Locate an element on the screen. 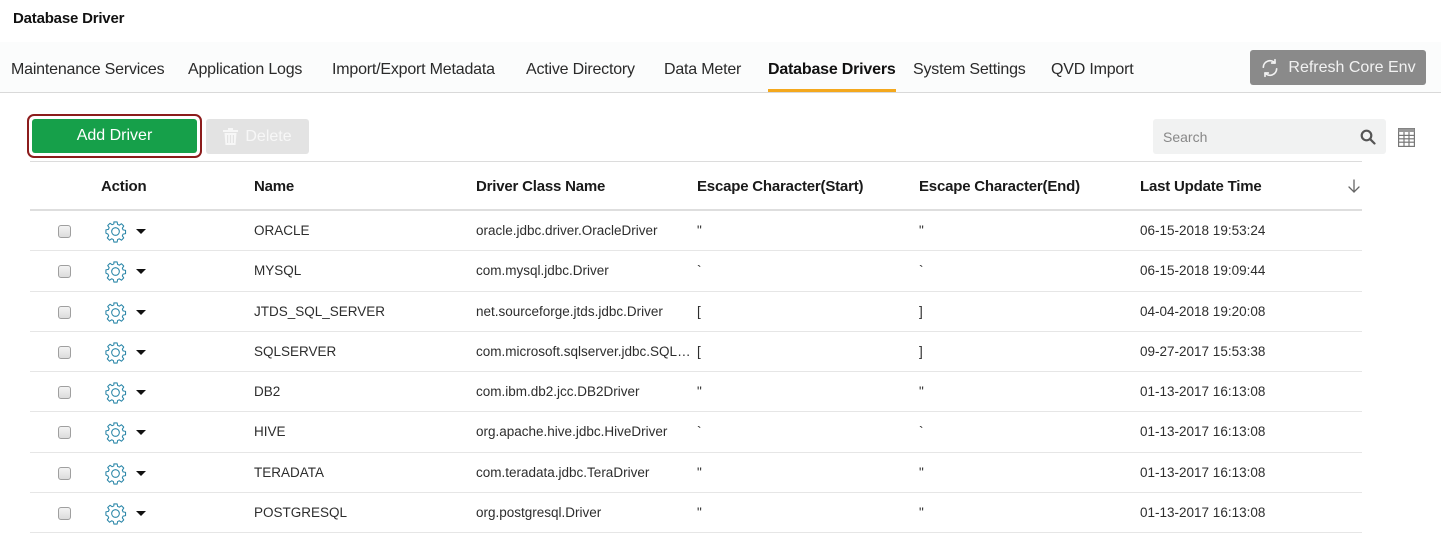 This screenshot has width=1441, height=536. search-input is located at coordinates (1261, 136).